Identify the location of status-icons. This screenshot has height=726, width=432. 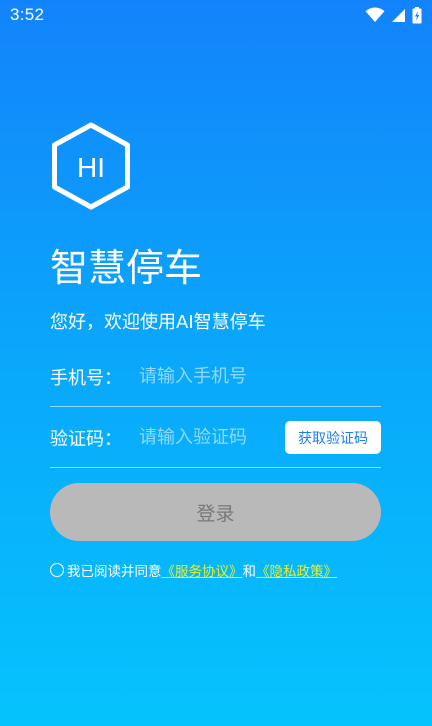
(393, 15).